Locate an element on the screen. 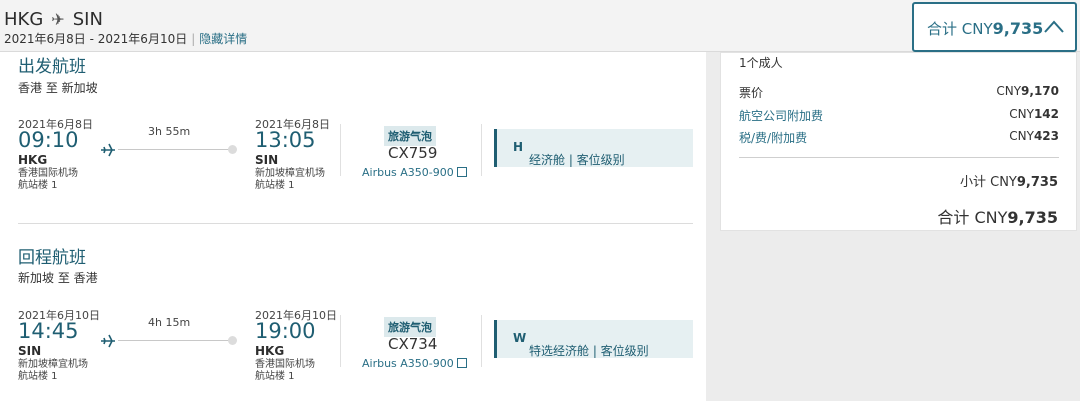 The image size is (1080, 401). plane-icon: ✈ is located at coordinates (58, 19).